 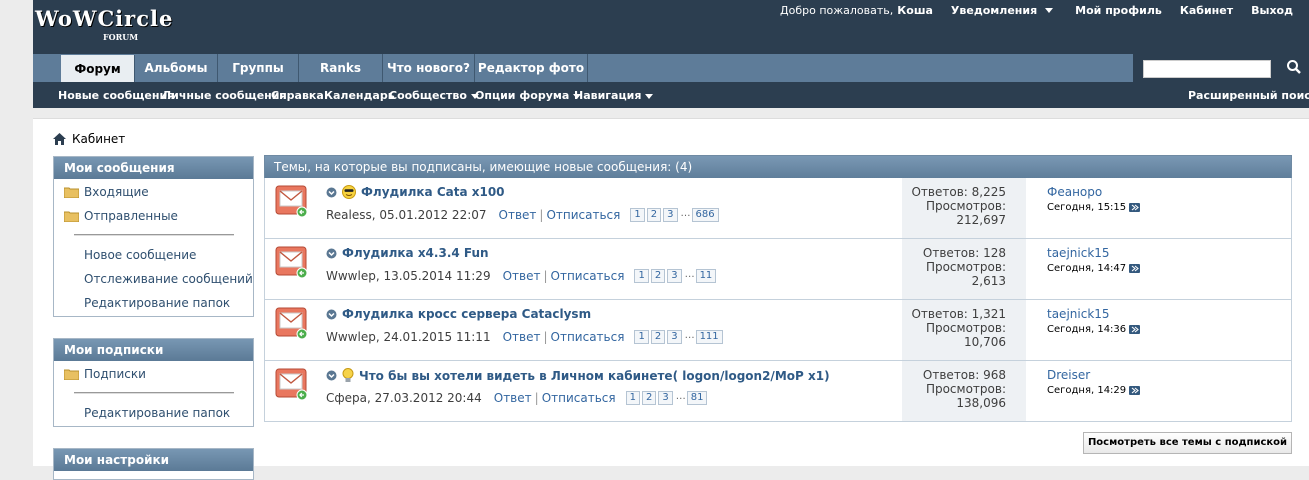 I want to click on search-area, so click(x=1221, y=68).